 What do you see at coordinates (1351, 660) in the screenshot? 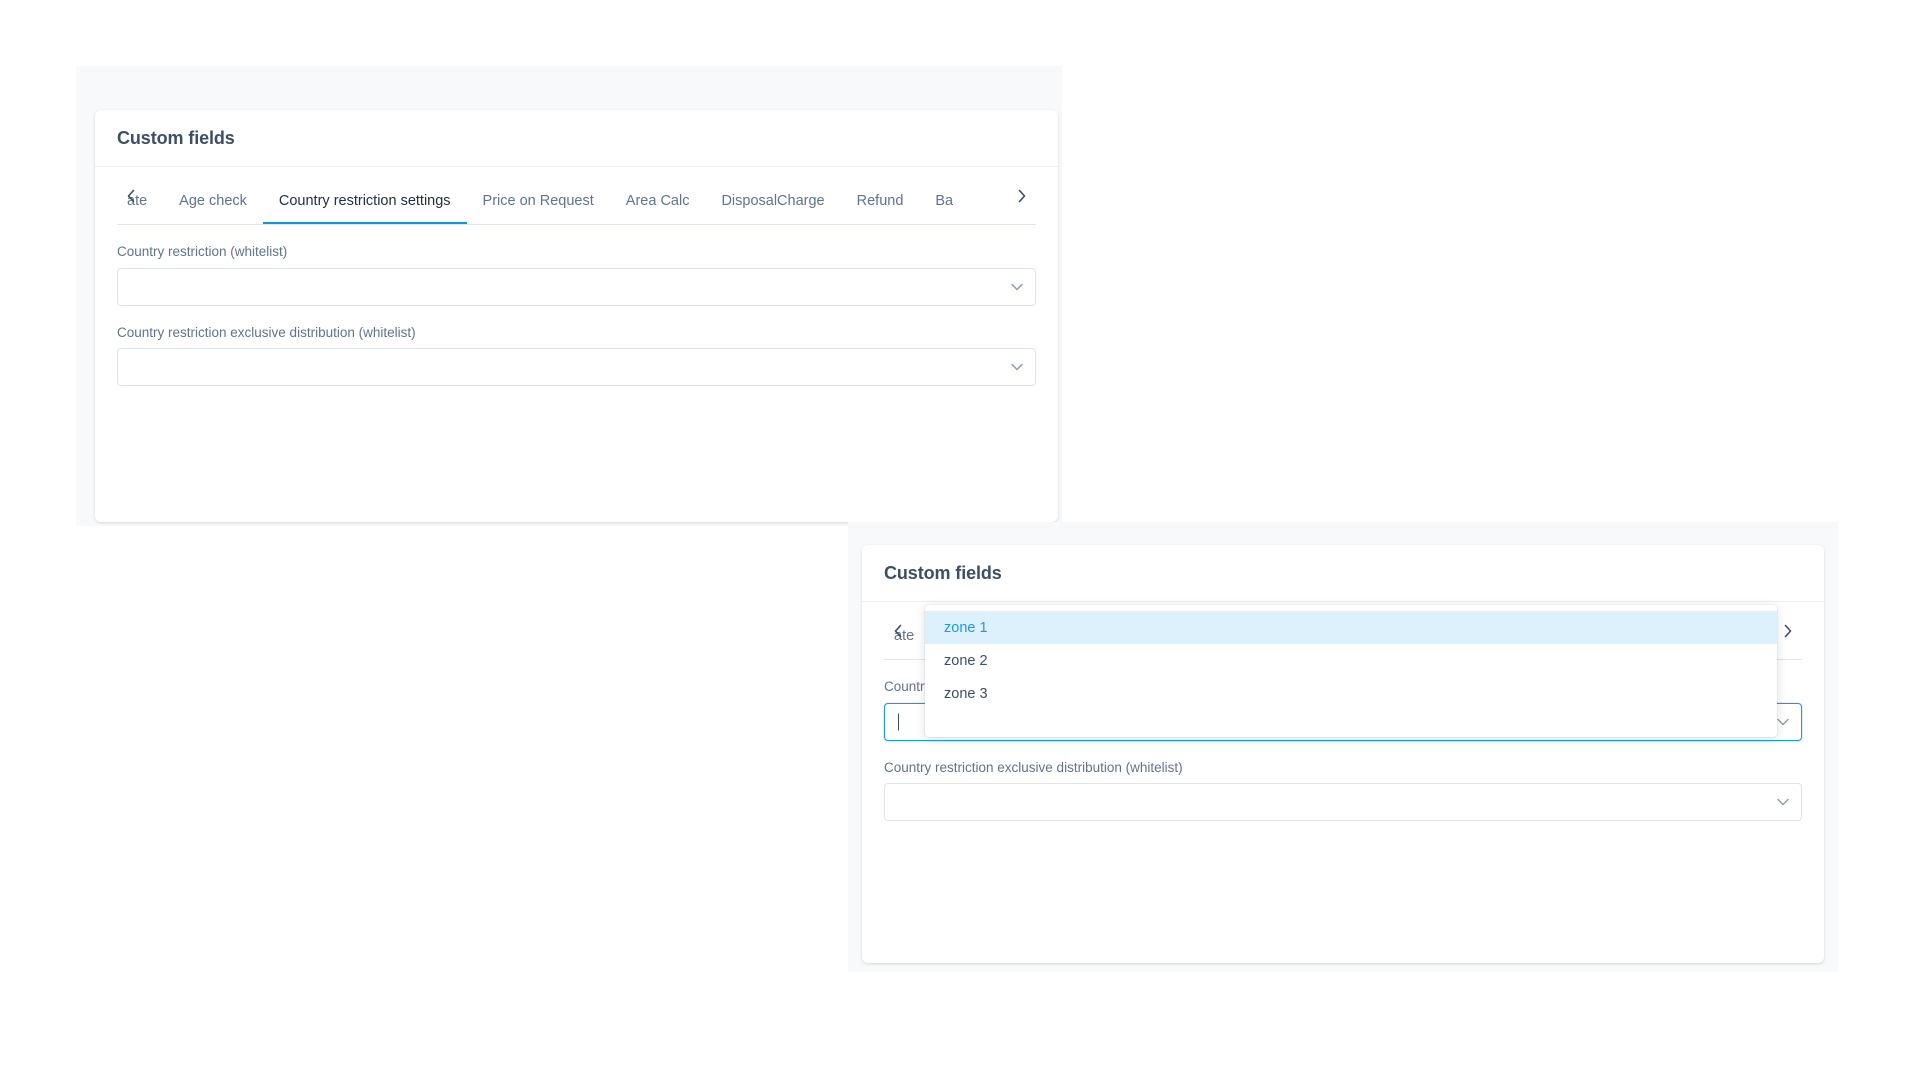
I see `dropdown-option-zone-2: zone 2` at bounding box center [1351, 660].